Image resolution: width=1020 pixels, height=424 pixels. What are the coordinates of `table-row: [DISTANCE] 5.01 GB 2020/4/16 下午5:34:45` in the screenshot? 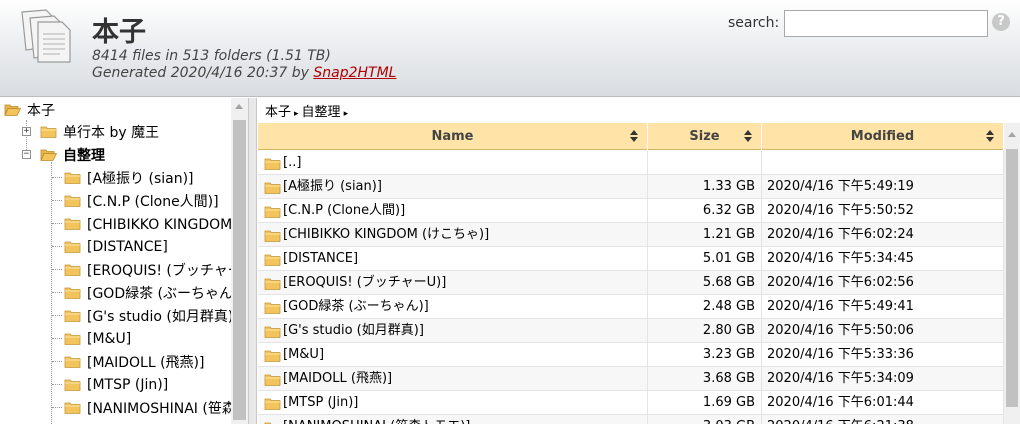 It's located at (631, 259).